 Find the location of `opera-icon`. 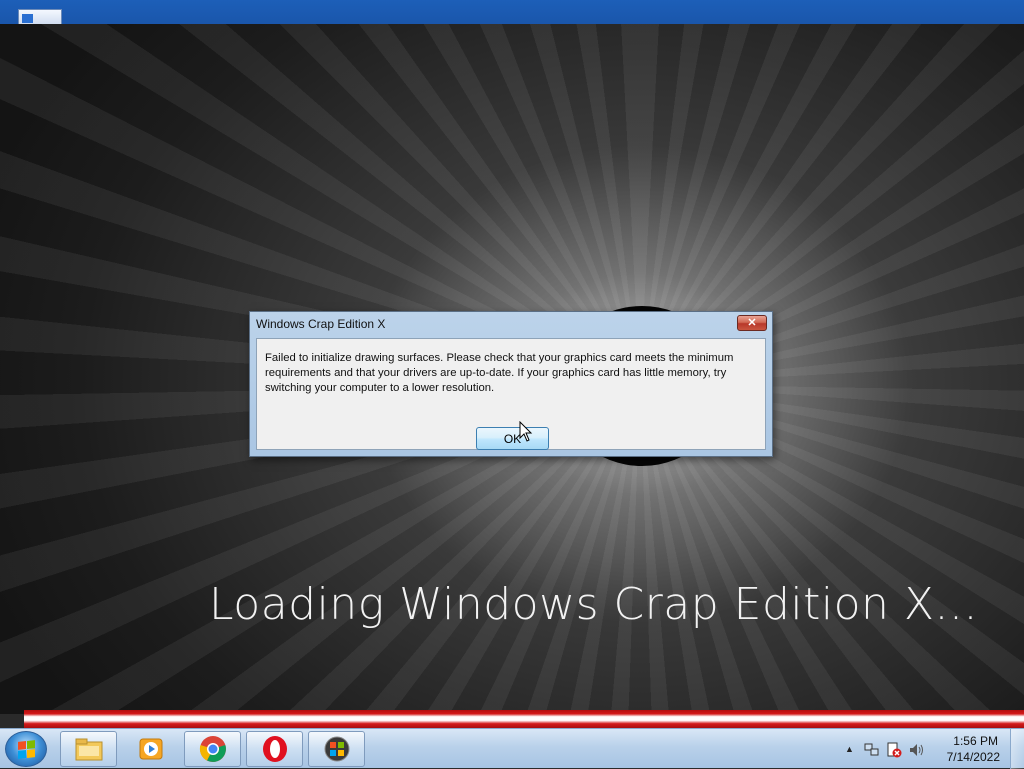

opera-icon is located at coordinates (274, 749).